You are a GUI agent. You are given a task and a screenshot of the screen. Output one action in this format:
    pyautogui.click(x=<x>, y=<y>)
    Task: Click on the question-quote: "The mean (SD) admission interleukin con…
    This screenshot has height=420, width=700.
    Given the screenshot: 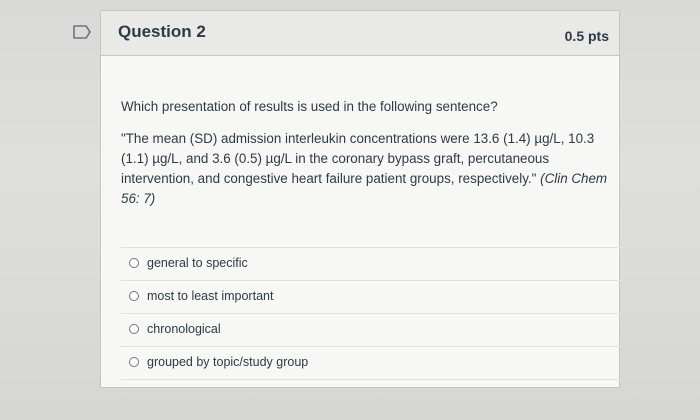 What is the action you would take?
    pyautogui.click(x=366, y=169)
    